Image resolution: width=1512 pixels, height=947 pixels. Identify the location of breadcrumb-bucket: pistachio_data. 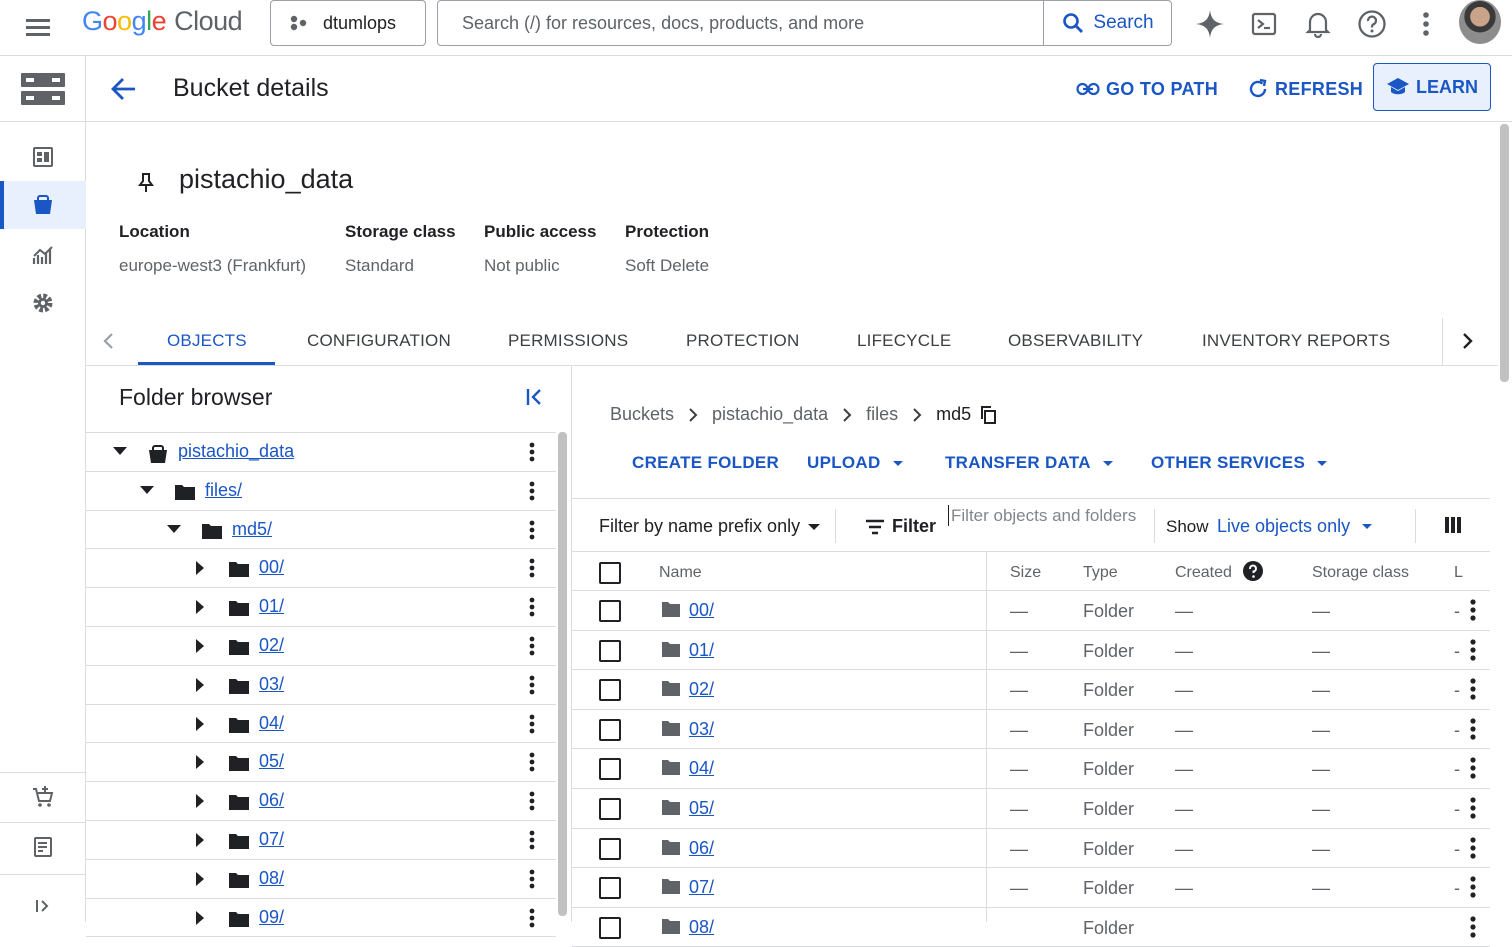
(770, 414).